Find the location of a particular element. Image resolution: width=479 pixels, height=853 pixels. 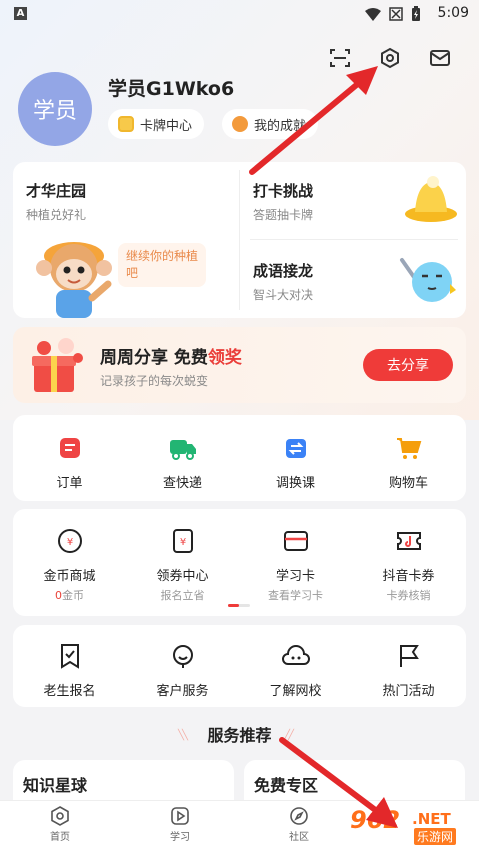

notification-a-icon: A is located at coordinates (20, 13).